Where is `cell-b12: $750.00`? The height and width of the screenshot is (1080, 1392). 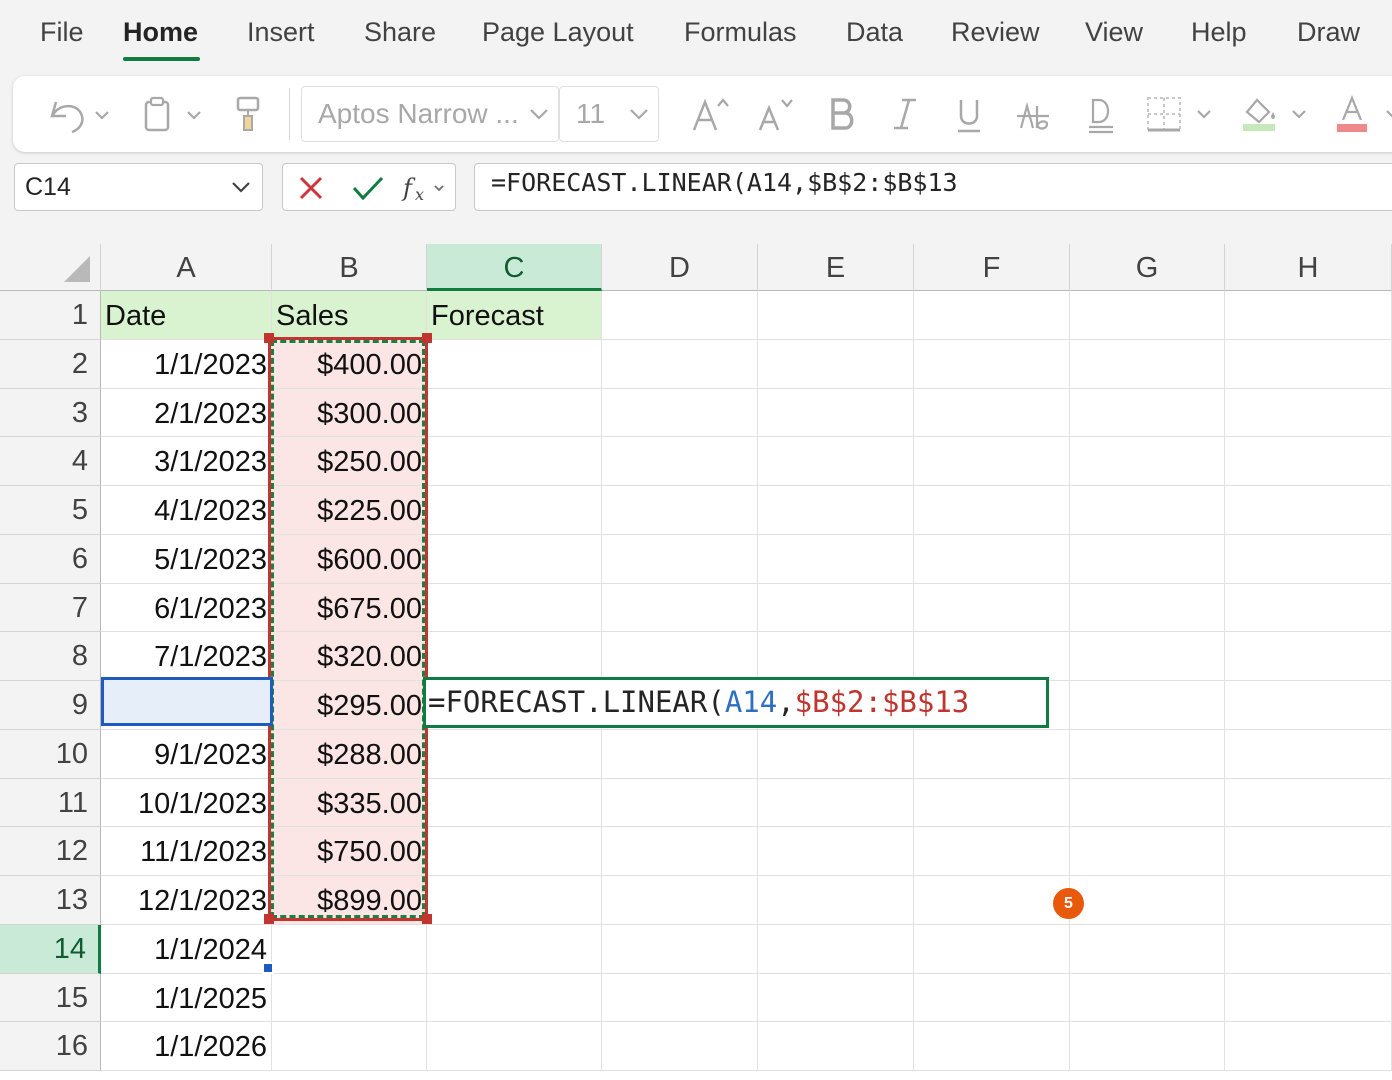 cell-b12: $750.00 is located at coordinates (349, 851).